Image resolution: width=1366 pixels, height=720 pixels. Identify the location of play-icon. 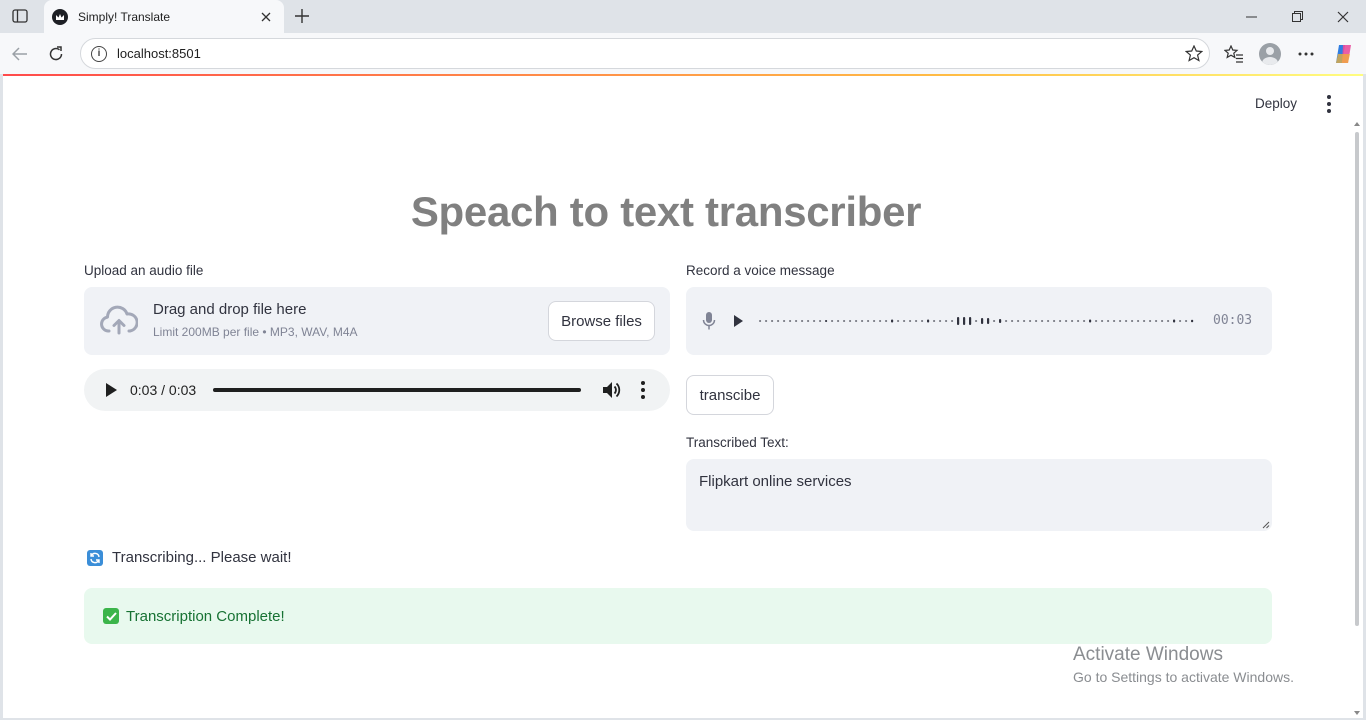
(111, 390).